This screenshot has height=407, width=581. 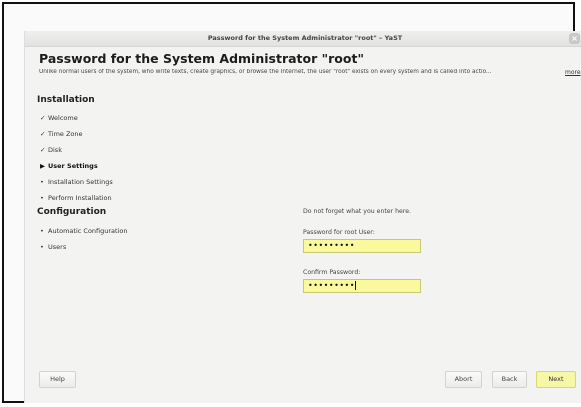 I want to click on confirm-password-value: •••••••••, so click(x=331, y=285).